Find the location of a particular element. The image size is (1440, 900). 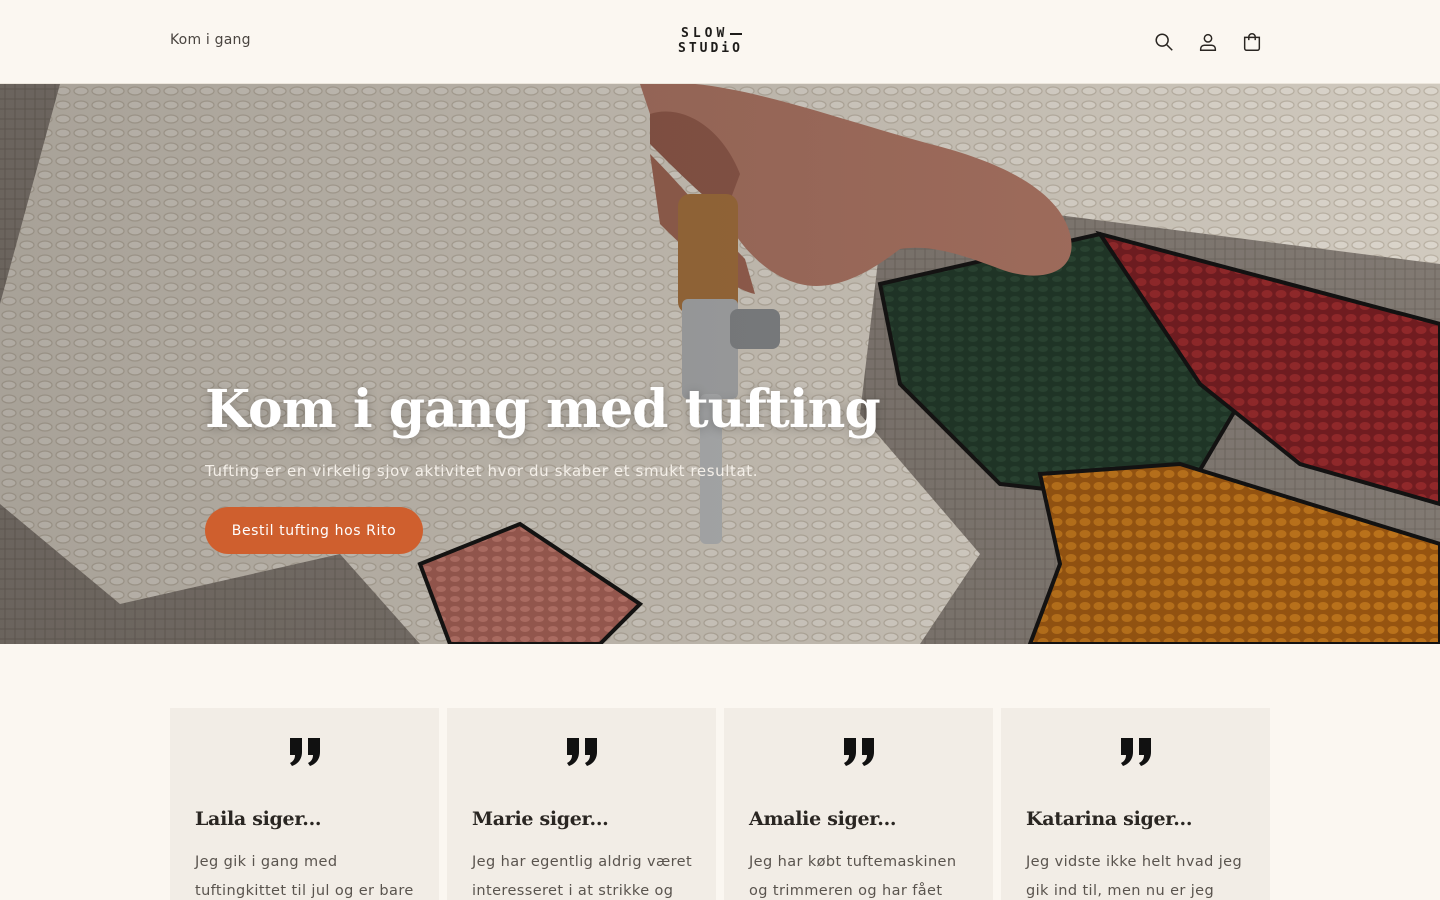

account-icon is located at coordinates (1208, 42).